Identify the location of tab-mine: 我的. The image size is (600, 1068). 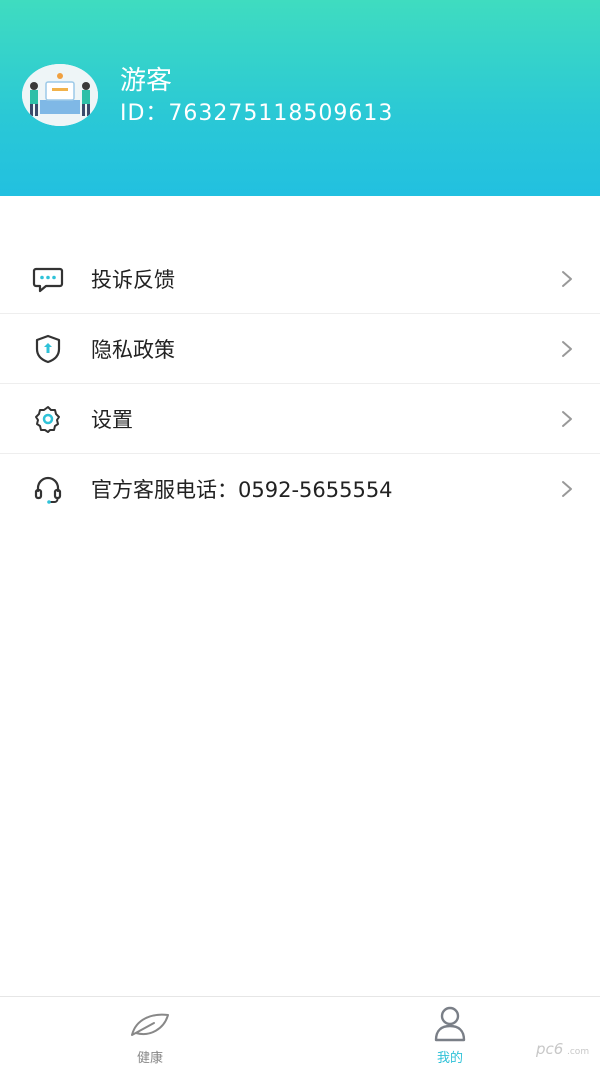
(450, 1032).